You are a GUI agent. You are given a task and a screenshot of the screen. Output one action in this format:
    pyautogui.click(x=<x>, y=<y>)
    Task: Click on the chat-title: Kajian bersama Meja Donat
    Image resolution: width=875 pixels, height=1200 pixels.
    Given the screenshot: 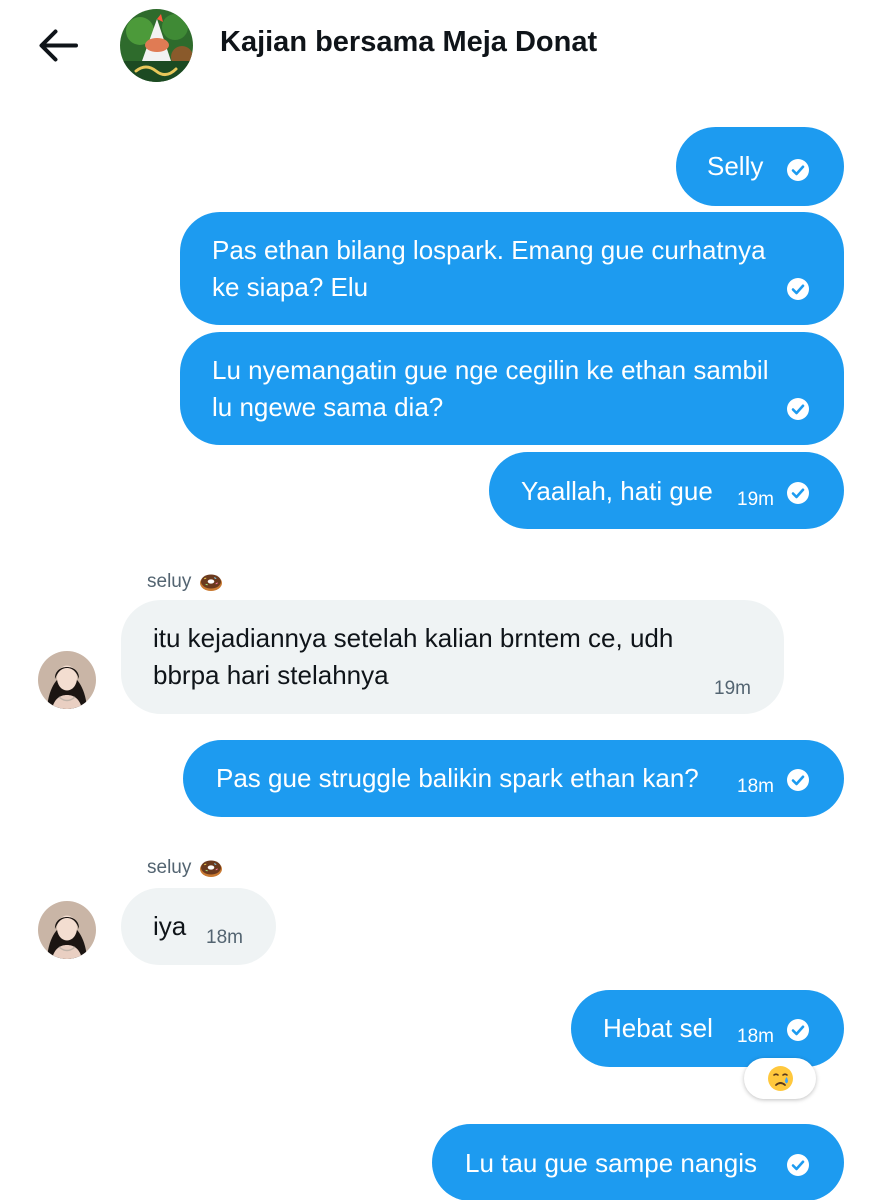 What is the action you would take?
    pyautogui.click(x=409, y=42)
    